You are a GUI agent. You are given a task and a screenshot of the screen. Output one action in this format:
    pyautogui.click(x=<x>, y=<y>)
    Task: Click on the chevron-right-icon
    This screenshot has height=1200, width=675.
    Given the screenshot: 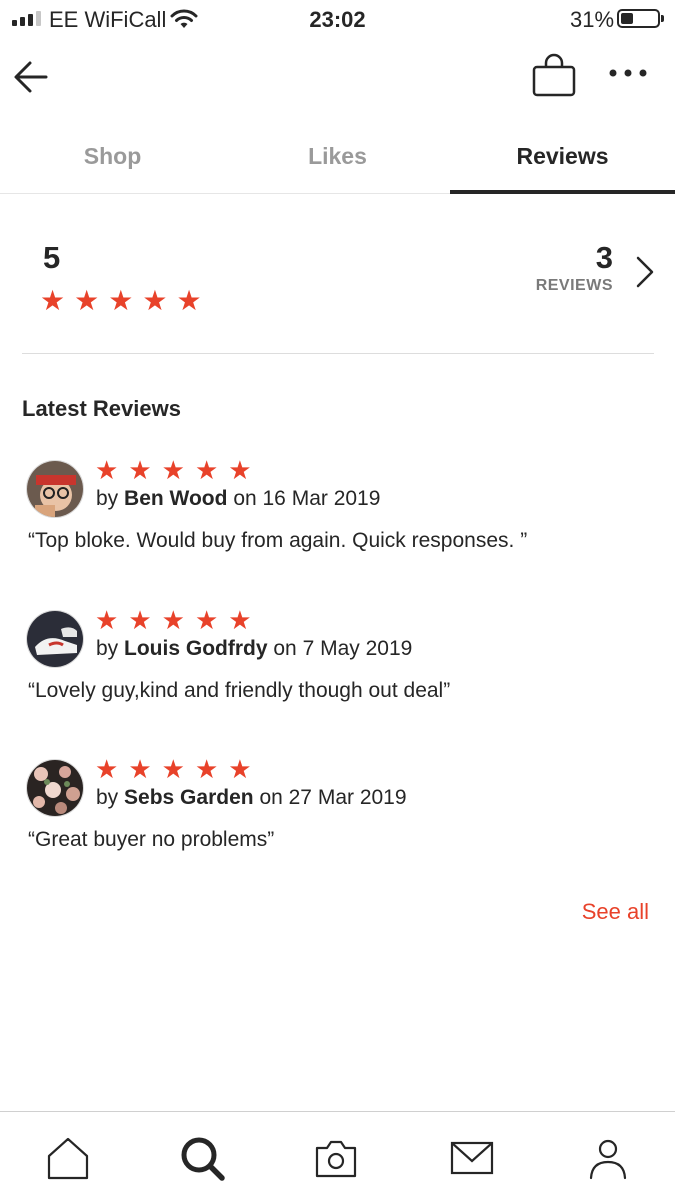 What is the action you would take?
    pyautogui.click(x=645, y=272)
    